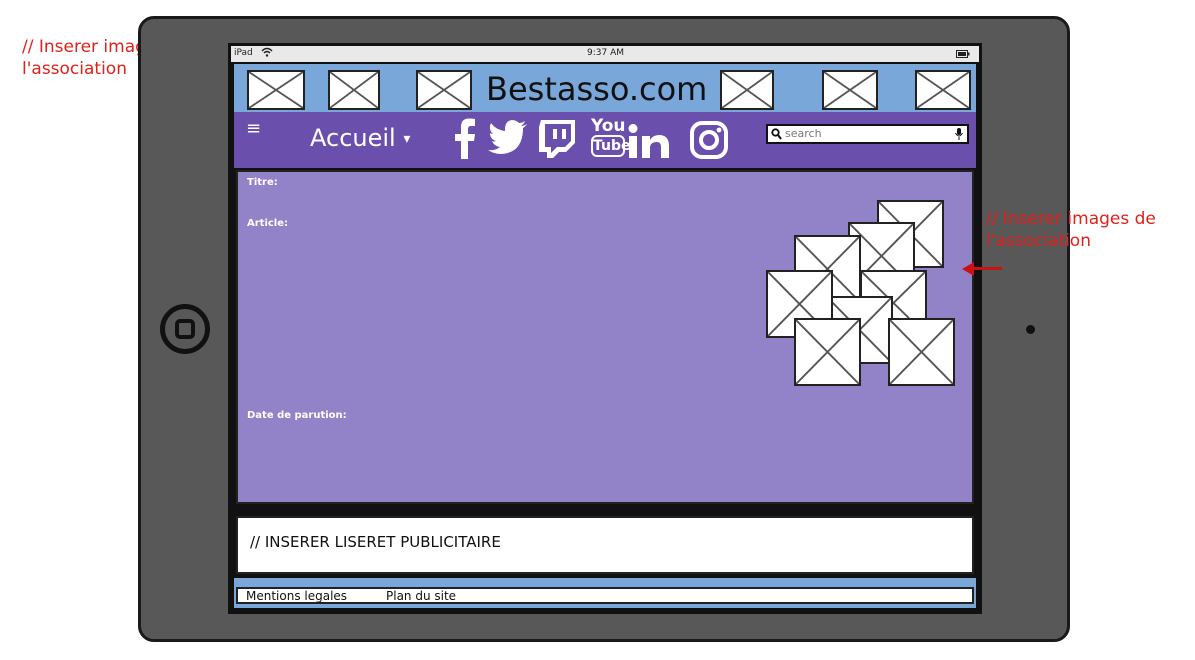 The image size is (1195, 660). What do you see at coordinates (987, 268) in the screenshot?
I see `annotation-right-arrow` at bounding box center [987, 268].